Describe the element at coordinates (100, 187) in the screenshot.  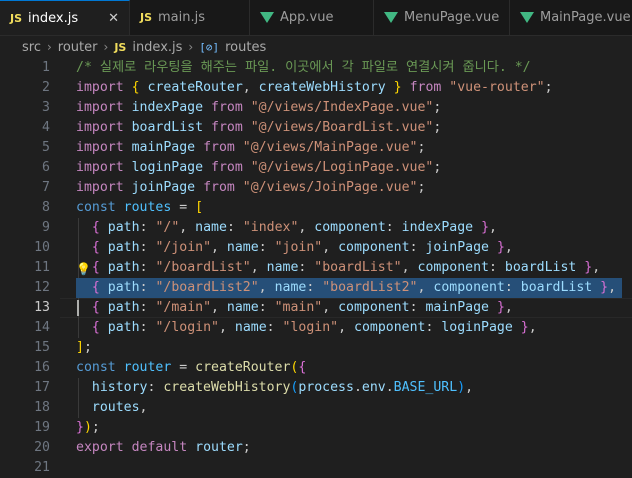
I see `code-token: import` at that location.